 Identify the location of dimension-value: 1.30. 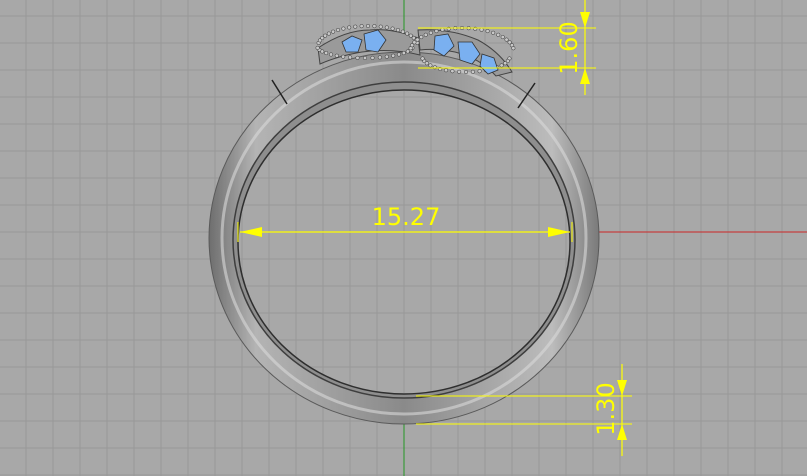
(606, 408).